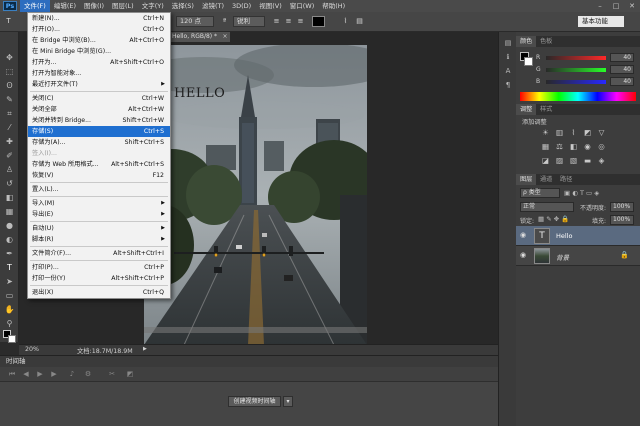  What do you see at coordinates (622, 220) in the screenshot?
I see `fill-field: 100%` at bounding box center [622, 220].